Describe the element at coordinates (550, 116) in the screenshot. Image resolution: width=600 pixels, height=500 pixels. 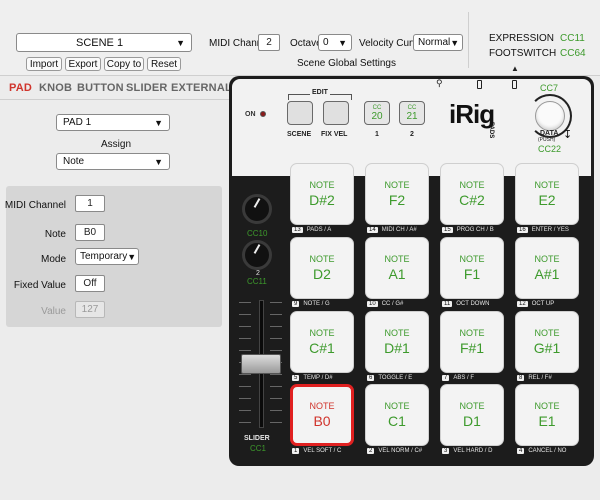
I see `data-knob` at that location.